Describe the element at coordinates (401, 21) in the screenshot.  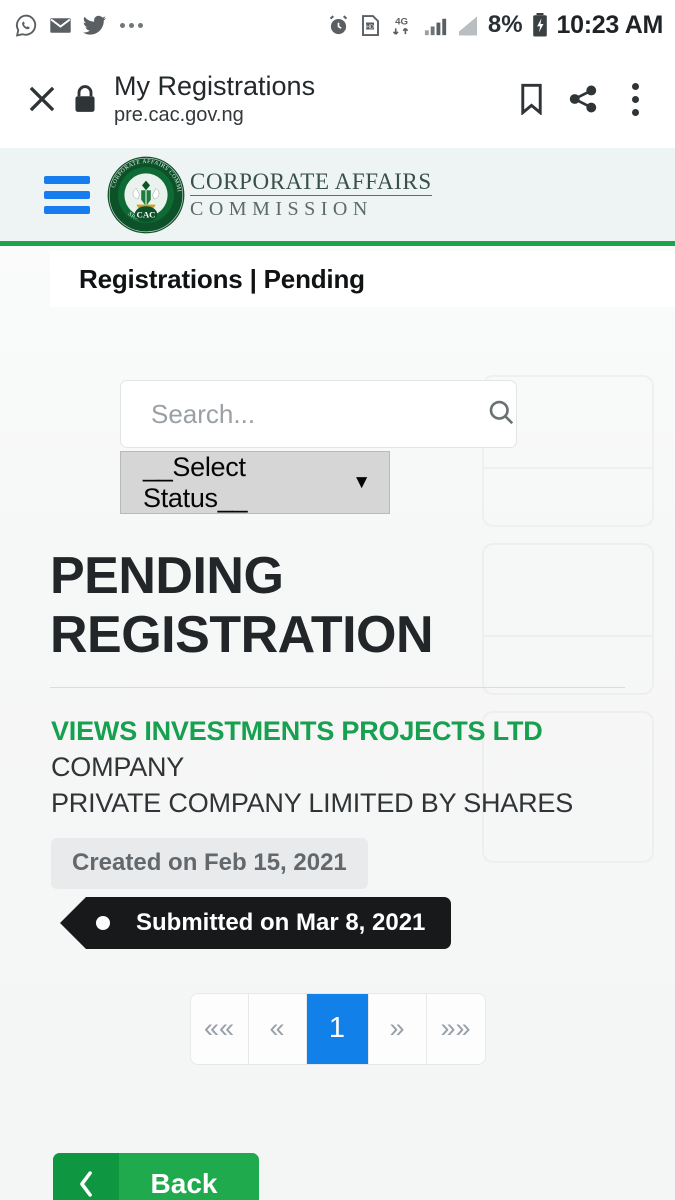
I see `svg-text: 4G` at that location.